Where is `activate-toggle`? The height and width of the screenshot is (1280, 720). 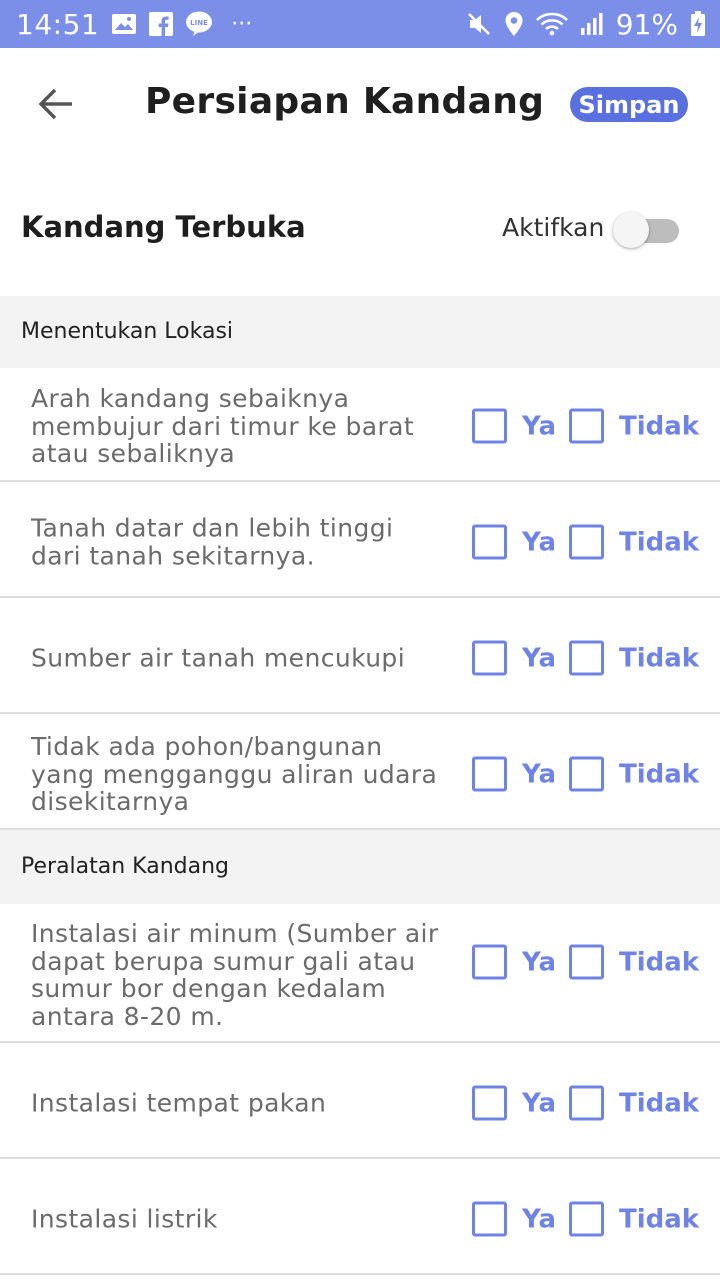
activate-toggle is located at coordinates (647, 229).